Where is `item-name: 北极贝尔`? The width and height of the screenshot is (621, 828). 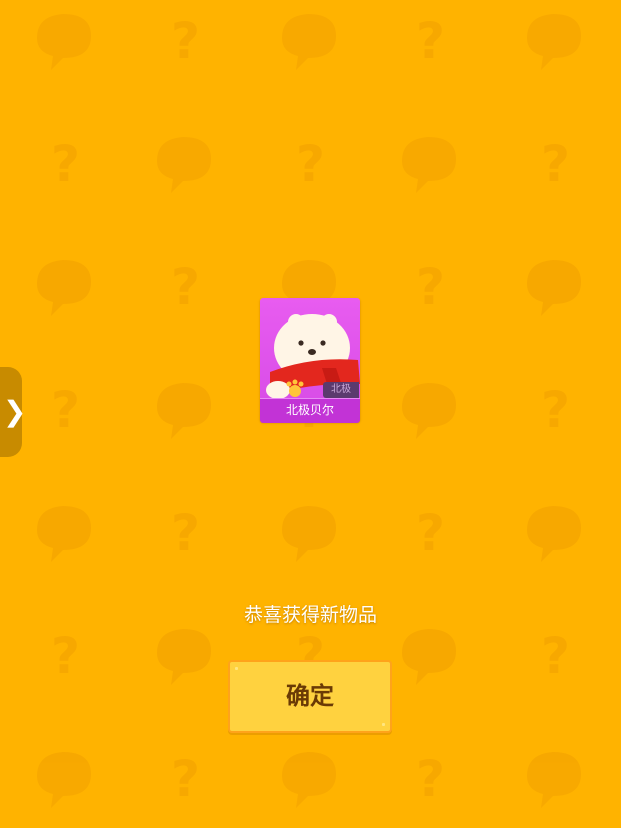
item-name: 北极贝尔 is located at coordinates (310, 410).